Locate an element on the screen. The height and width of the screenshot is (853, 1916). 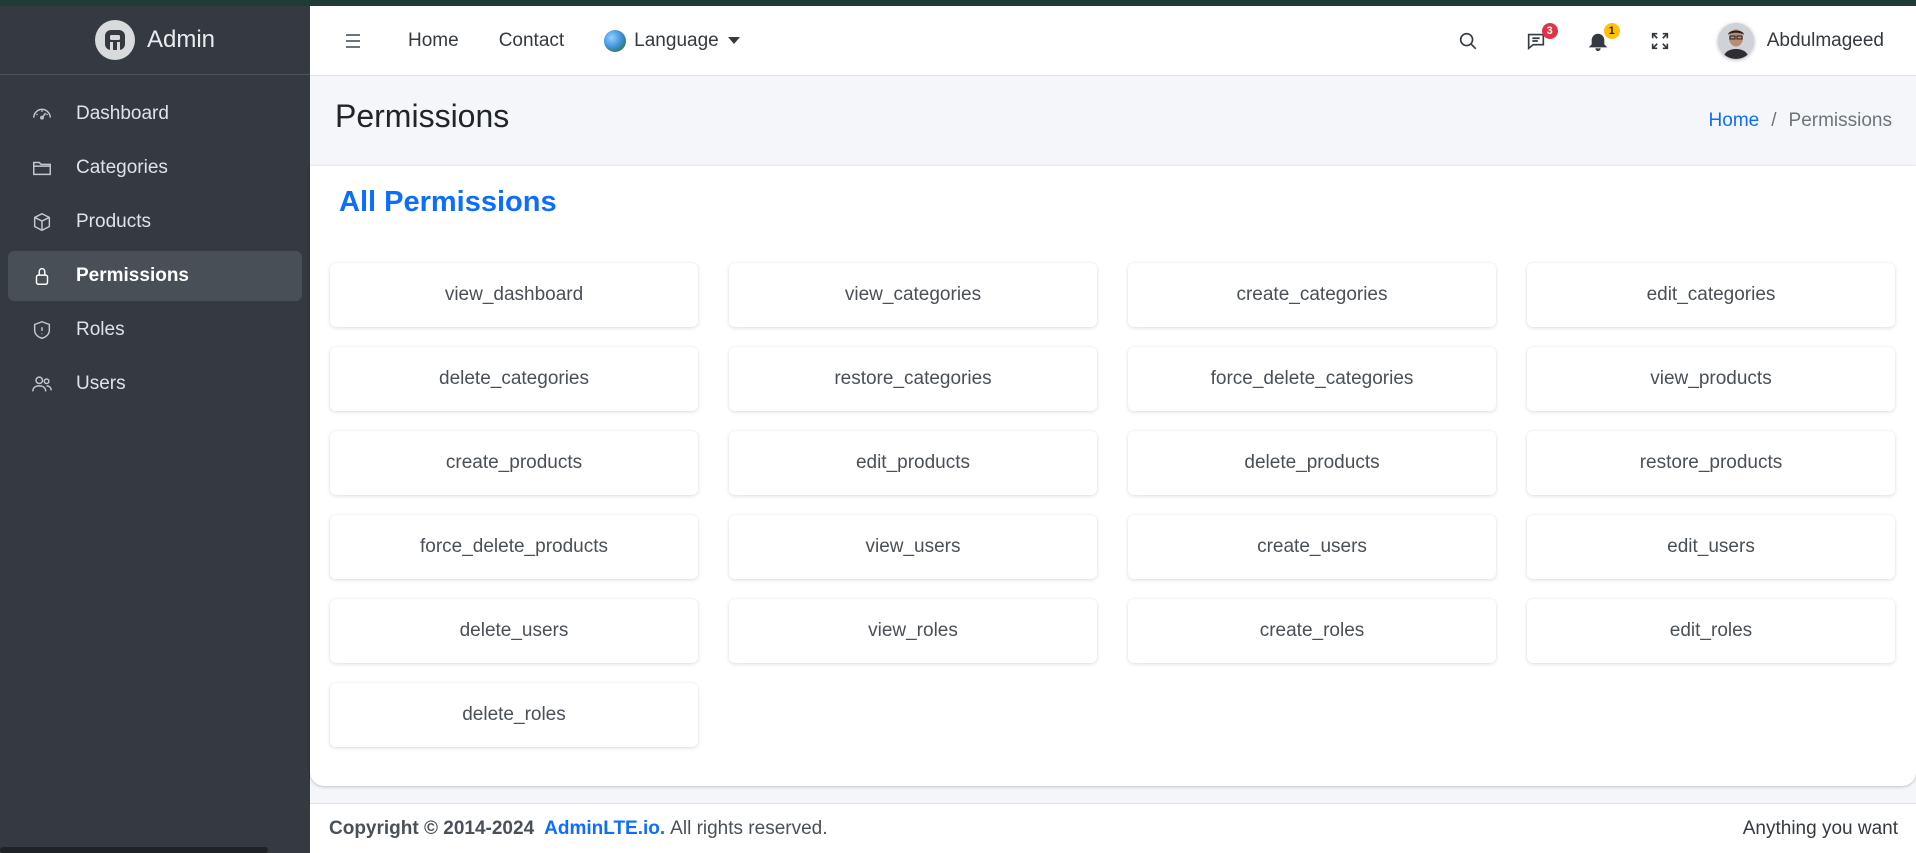
sidebar-scrollbar is located at coordinates (134, 850).